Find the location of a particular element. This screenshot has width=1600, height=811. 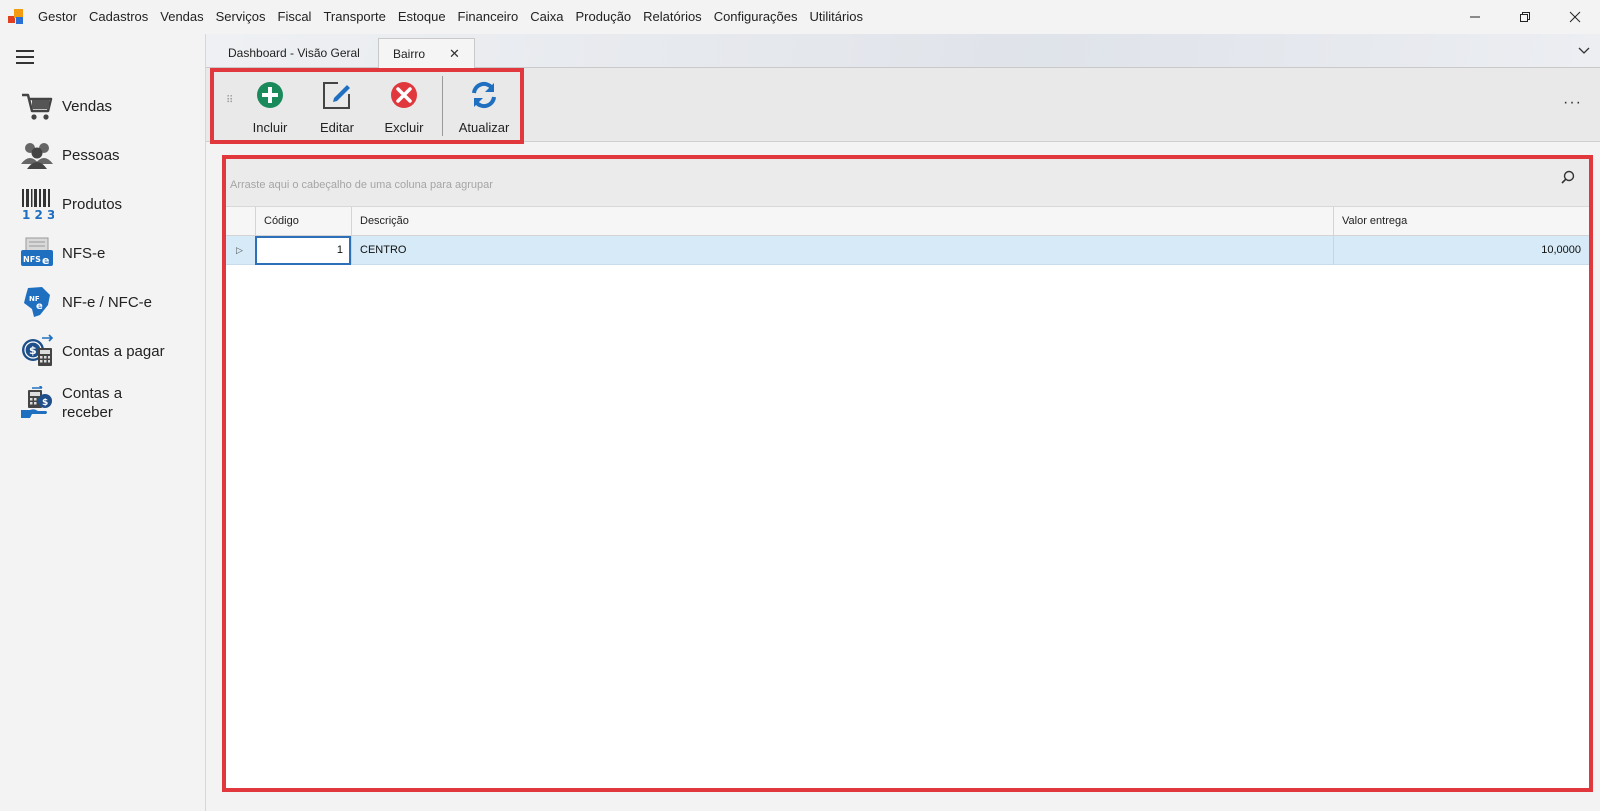

bills-receive-icon: $ is located at coordinates (37, 403).